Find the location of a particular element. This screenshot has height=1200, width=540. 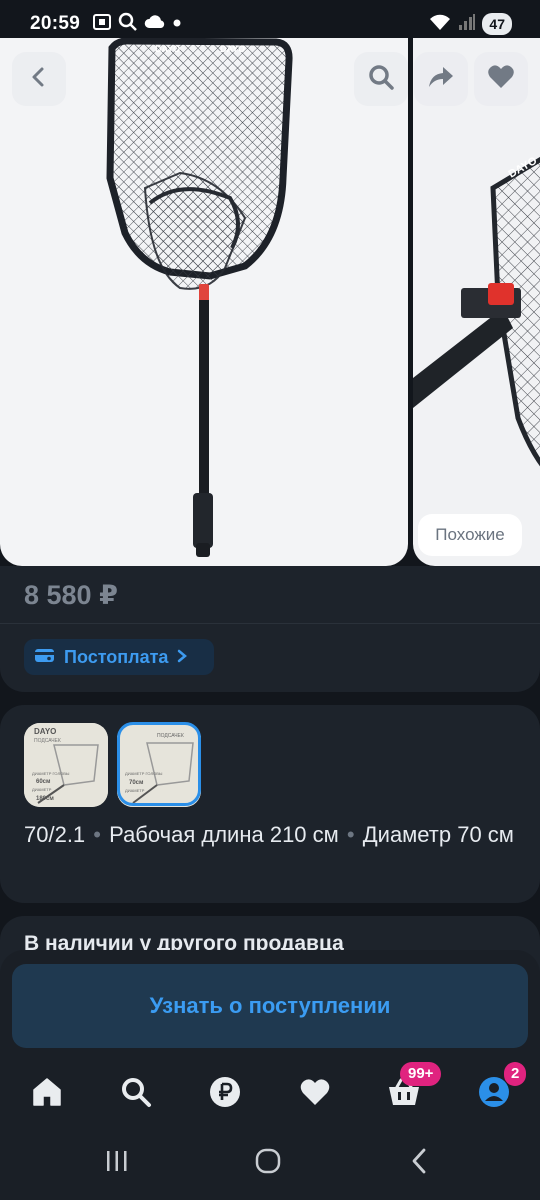

recent-apps-button is located at coordinates (117, 1163).